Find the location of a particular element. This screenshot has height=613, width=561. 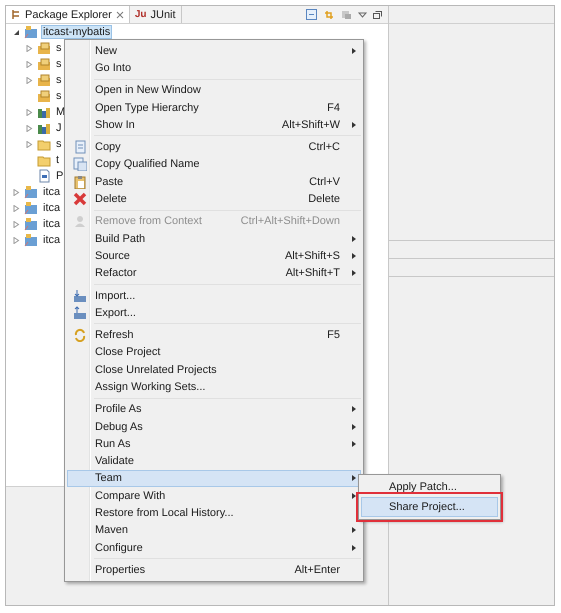

menu-item: Source Alt+Shift+S is located at coordinates (214, 256).